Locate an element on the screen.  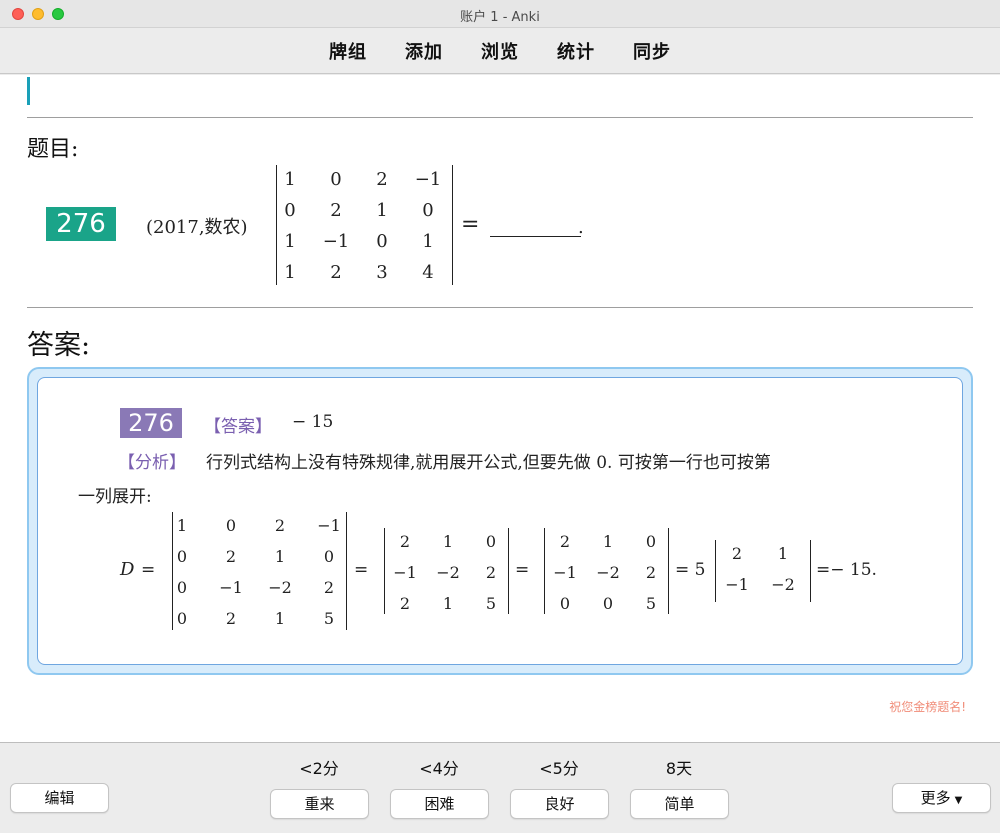
toolbar-stats: 统计 is located at coordinates (576, 51).